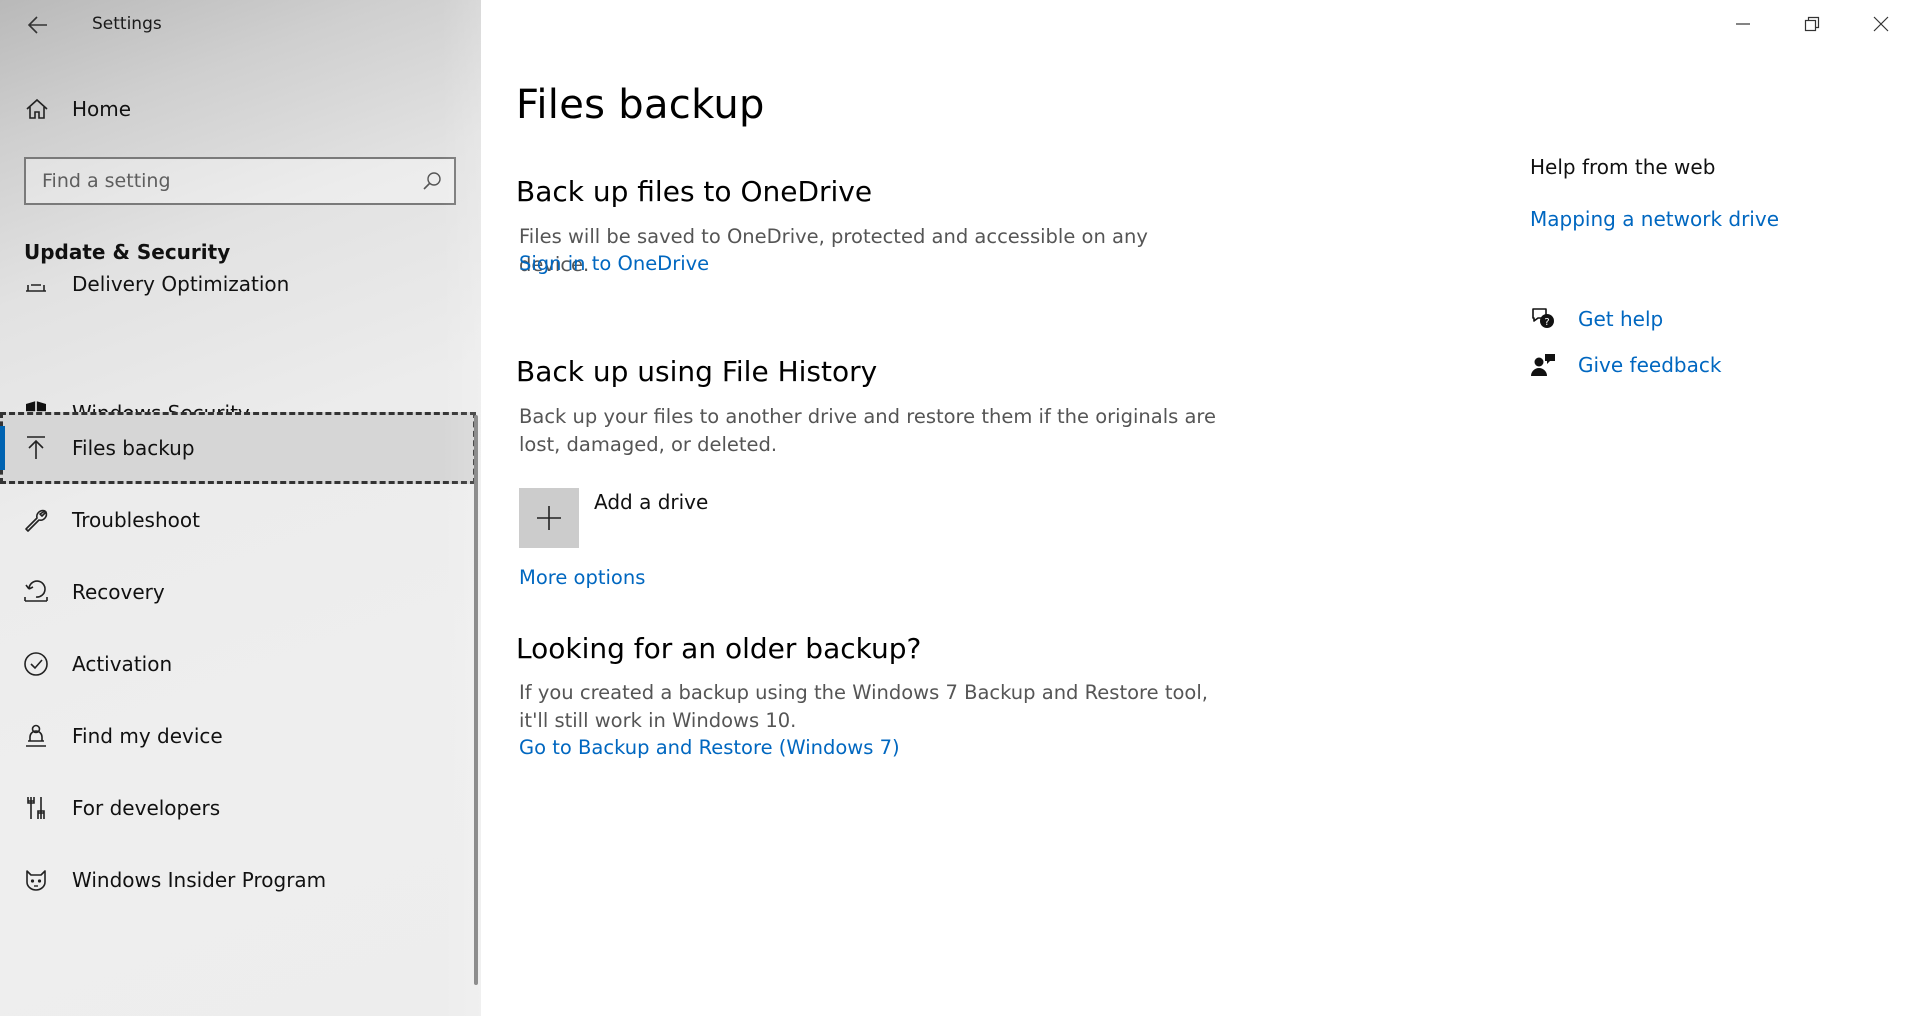  Describe the element at coordinates (238, 448) in the screenshot. I see `sidebar-item-files-backup: Files backup` at that location.